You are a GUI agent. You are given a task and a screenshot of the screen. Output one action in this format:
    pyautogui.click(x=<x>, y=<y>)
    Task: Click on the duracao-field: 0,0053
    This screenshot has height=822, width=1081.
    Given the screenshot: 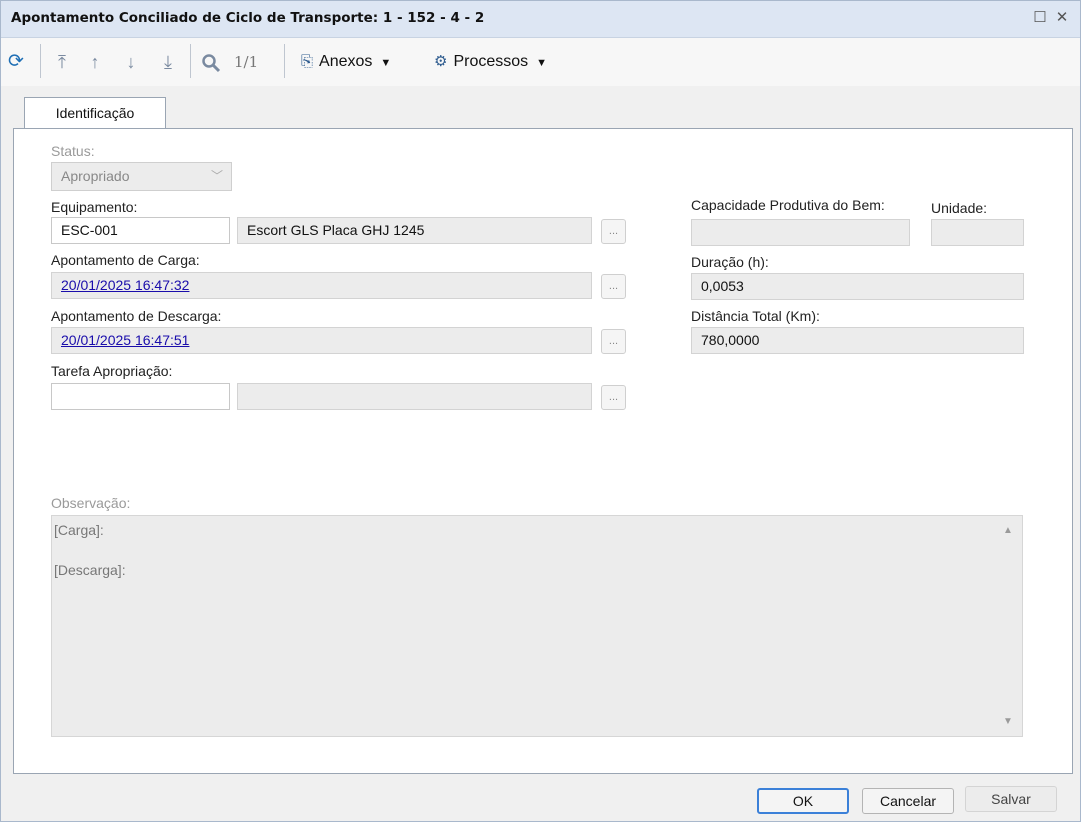 What is the action you would take?
    pyautogui.click(x=857, y=286)
    